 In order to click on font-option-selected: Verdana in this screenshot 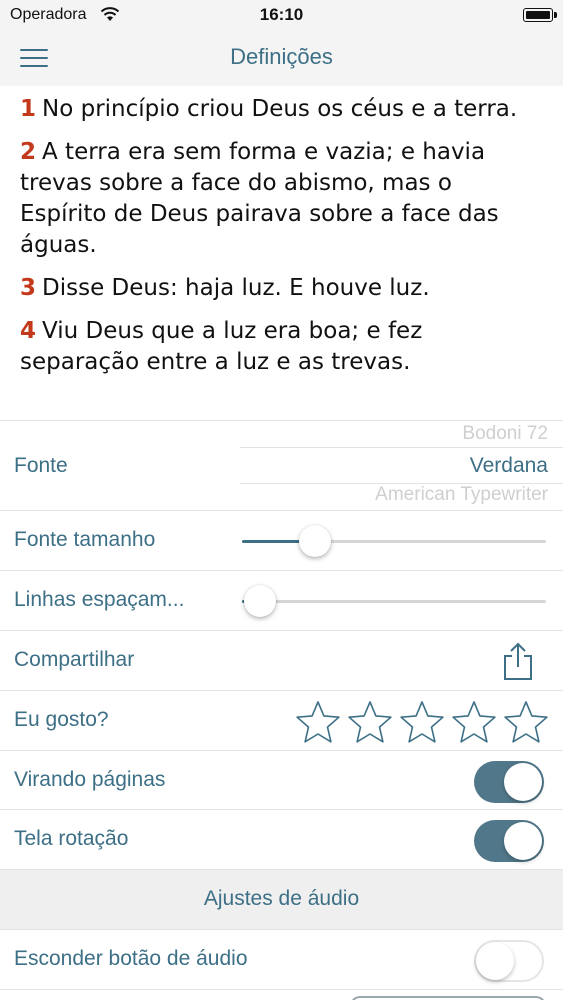, I will do `click(509, 466)`.